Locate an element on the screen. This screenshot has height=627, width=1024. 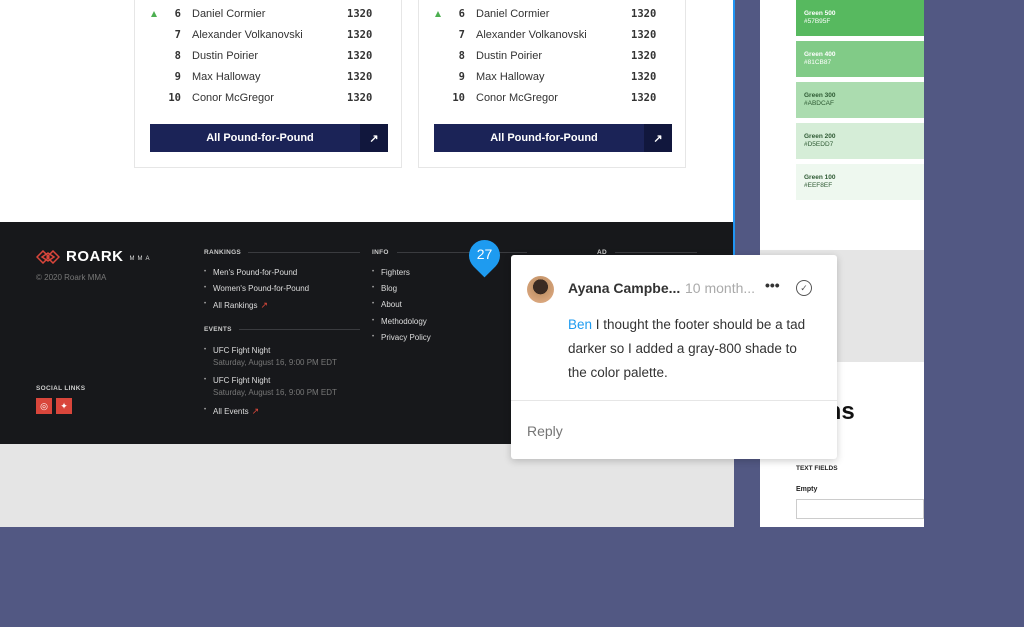
link-label: All Events is located at coordinates (231, 411).